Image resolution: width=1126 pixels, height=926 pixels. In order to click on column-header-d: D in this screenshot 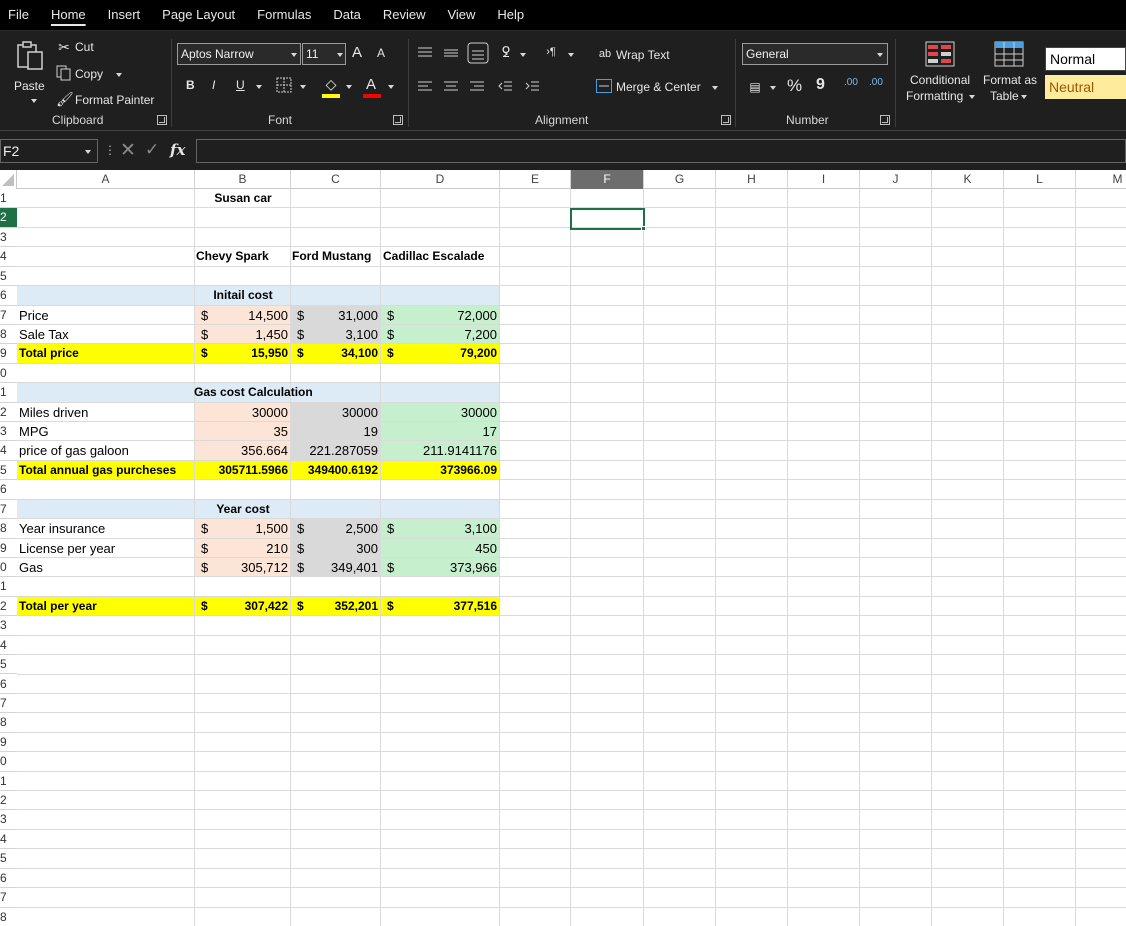, I will do `click(440, 179)`.